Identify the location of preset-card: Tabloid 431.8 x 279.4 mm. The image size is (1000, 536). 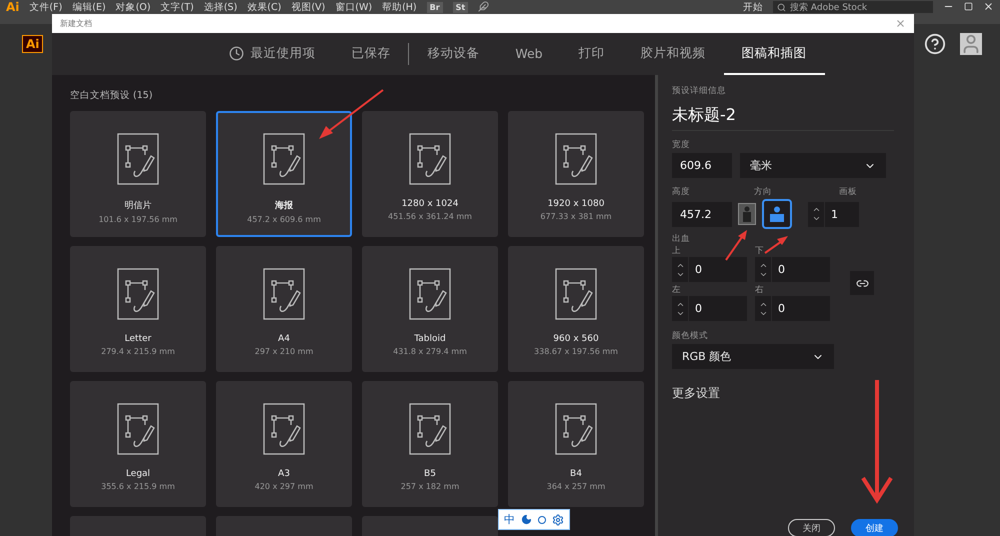
(430, 309).